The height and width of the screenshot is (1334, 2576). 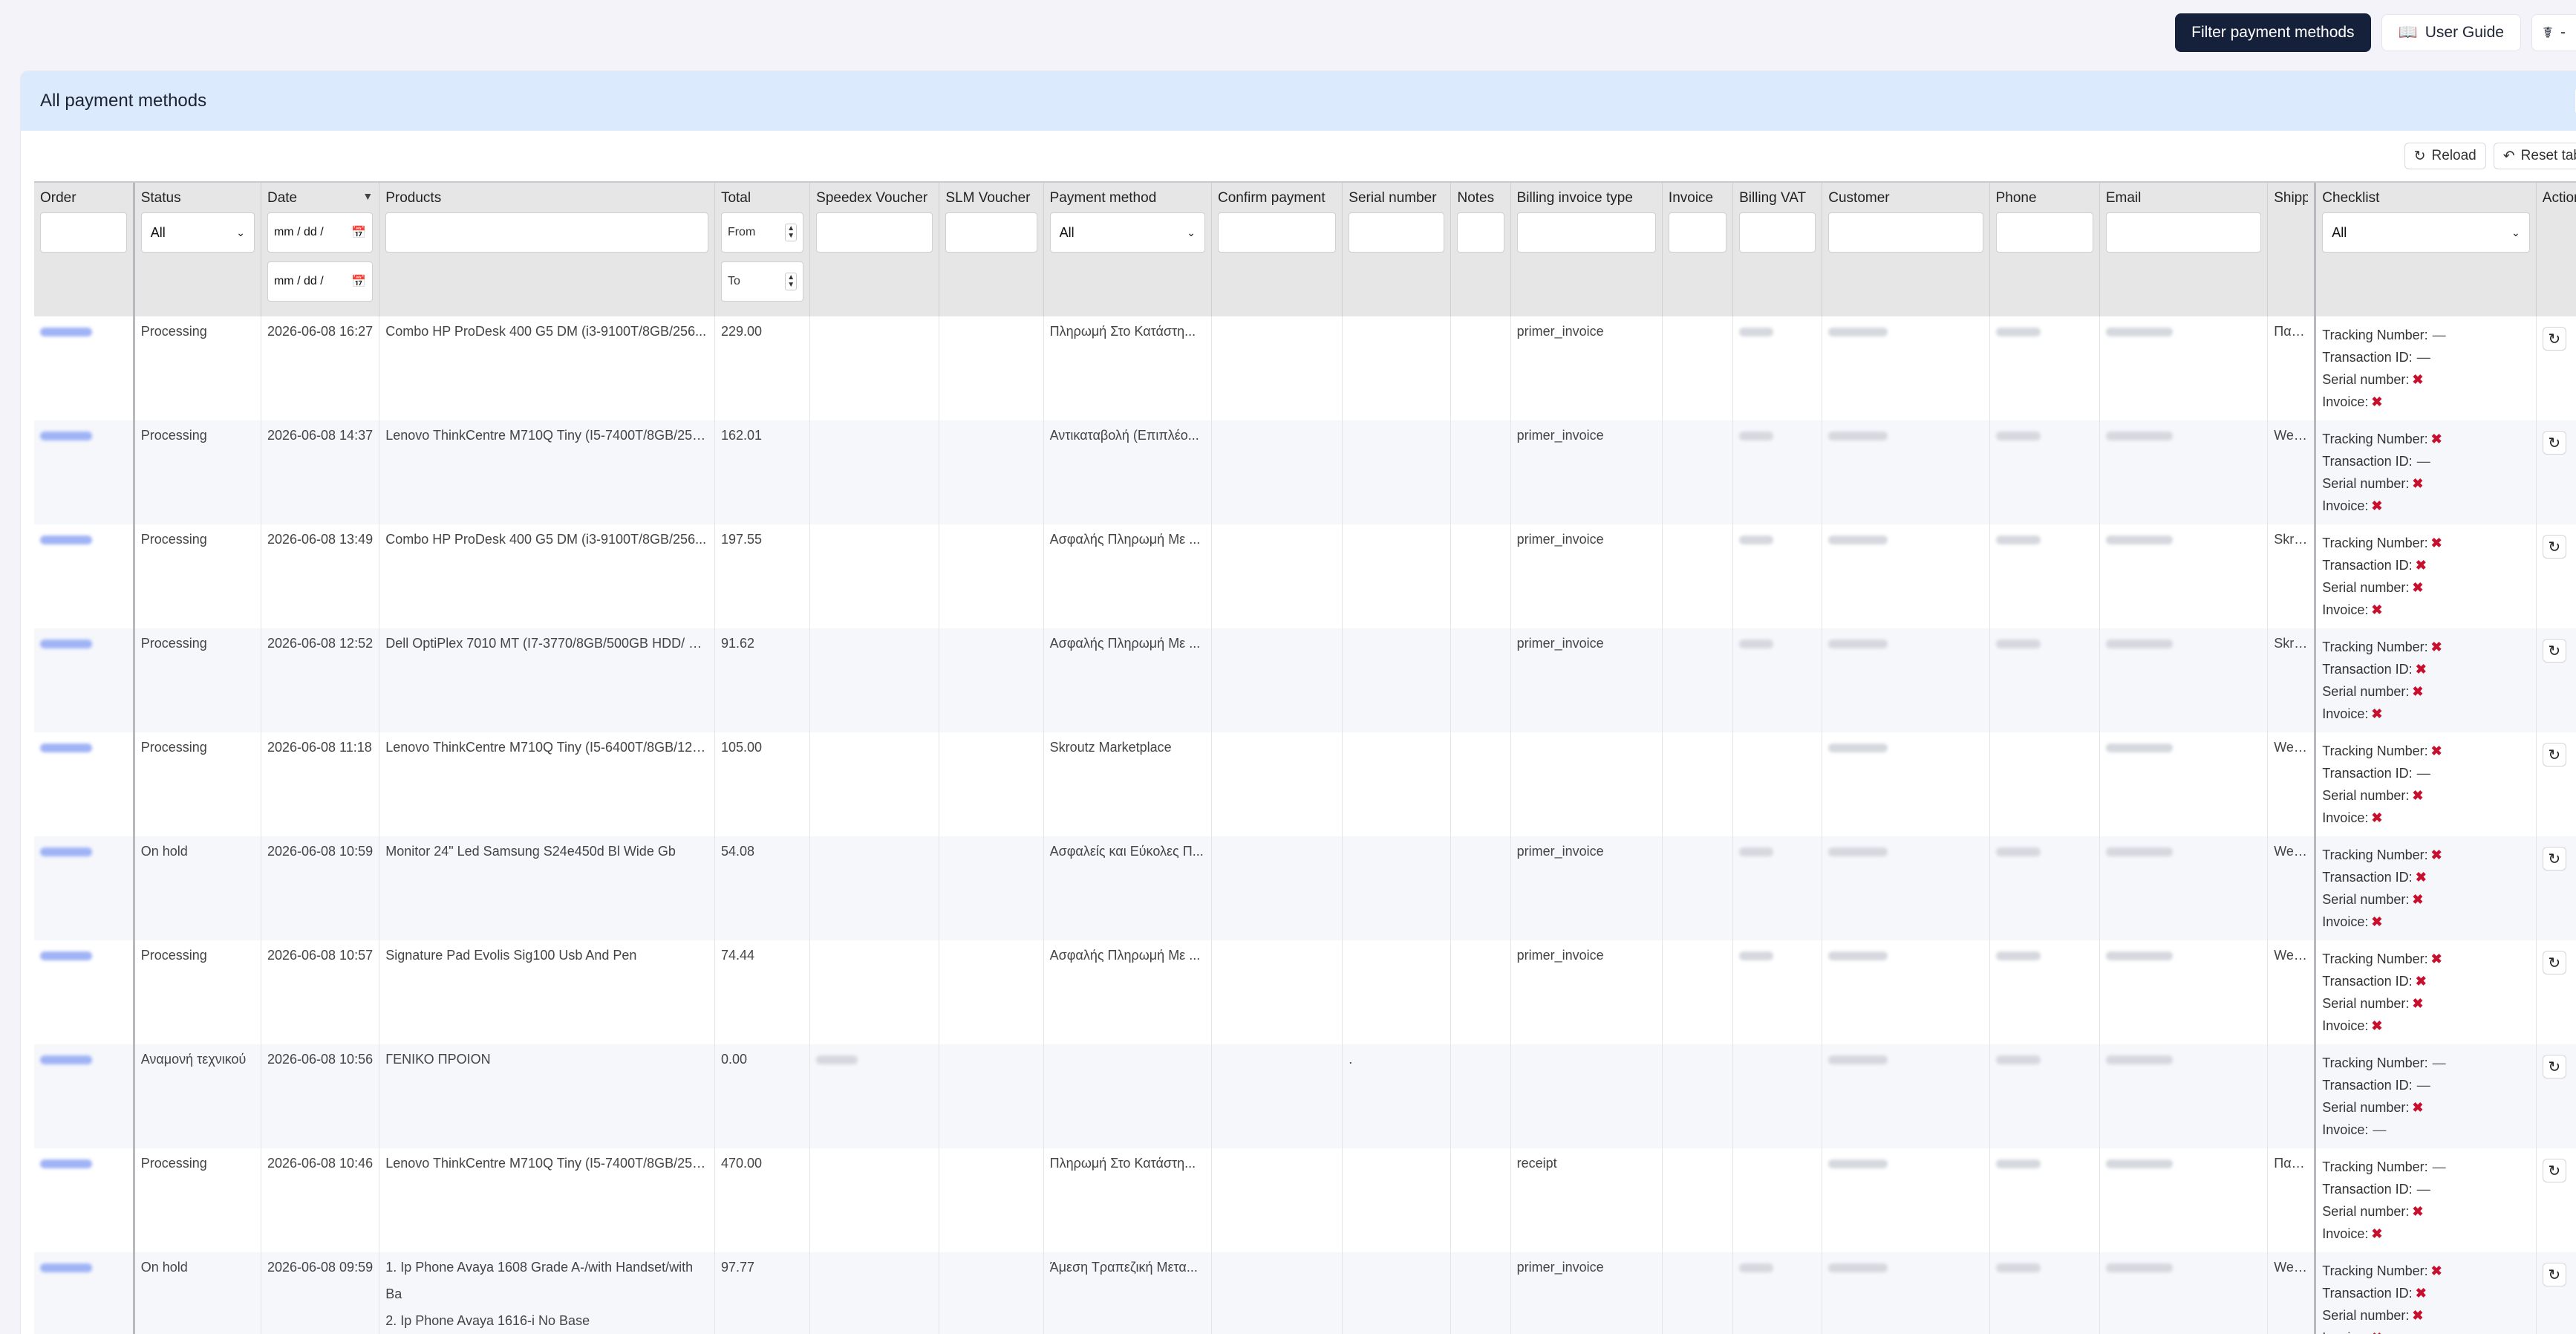 I want to click on column-label-invoice: Invoice, so click(x=1697, y=198).